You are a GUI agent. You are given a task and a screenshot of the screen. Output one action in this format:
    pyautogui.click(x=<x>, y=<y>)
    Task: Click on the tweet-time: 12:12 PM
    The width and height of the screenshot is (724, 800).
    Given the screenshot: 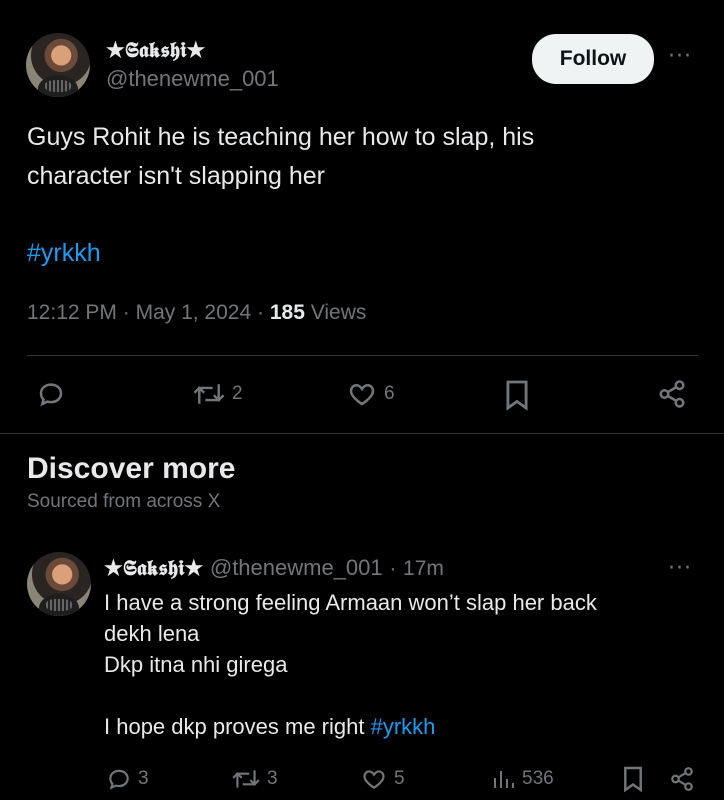 What is the action you would take?
    pyautogui.click(x=72, y=312)
    